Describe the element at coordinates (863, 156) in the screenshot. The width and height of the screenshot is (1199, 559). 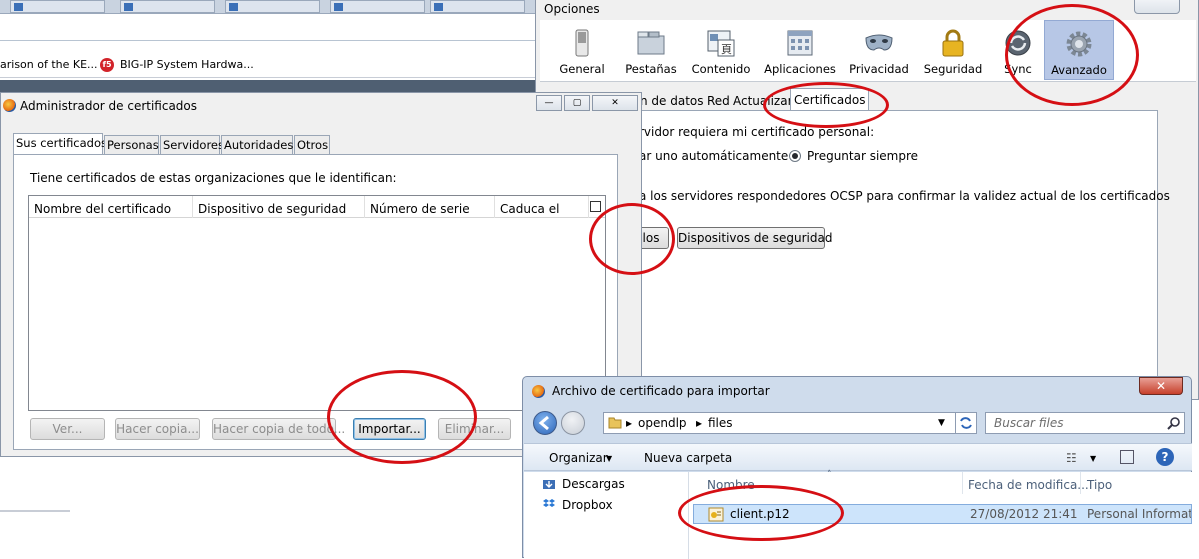
I see `radio-ask-label: Preguntar siempre` at that location.